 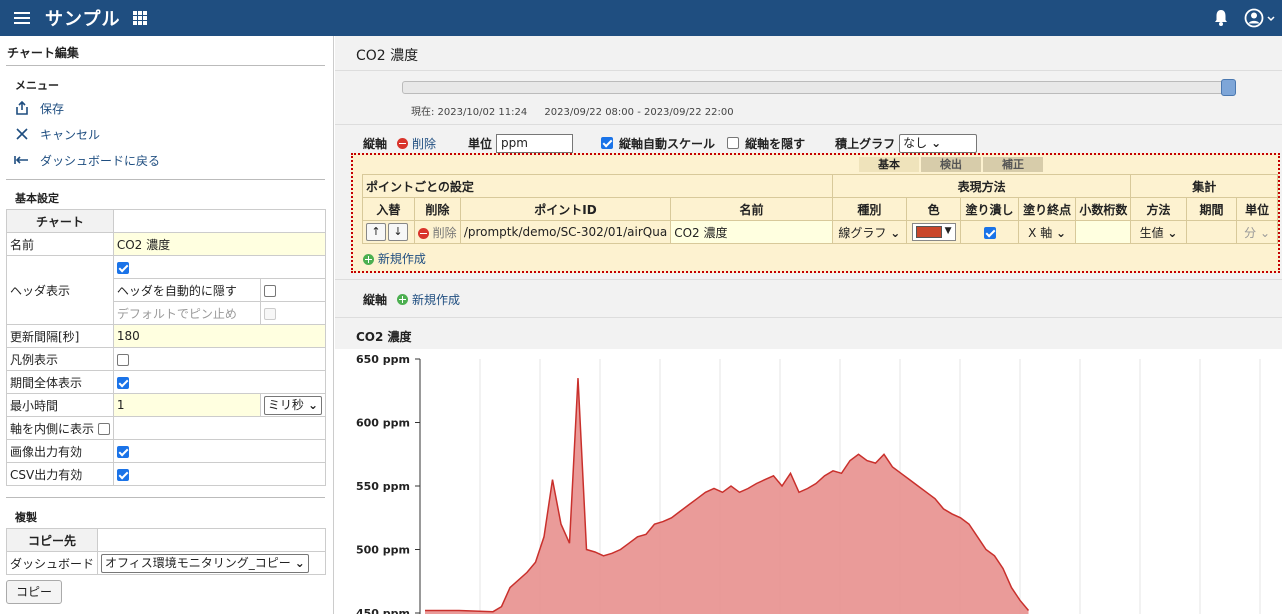 I want to click on legend-label: 凡例表示, so click(x=60, y=359).